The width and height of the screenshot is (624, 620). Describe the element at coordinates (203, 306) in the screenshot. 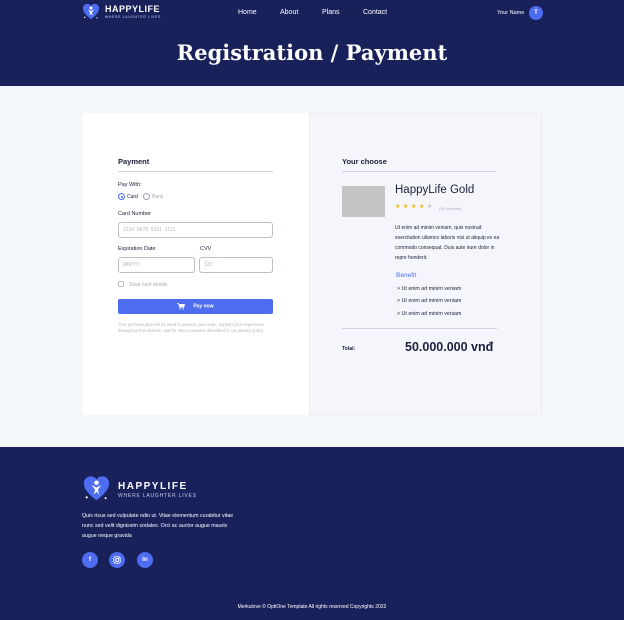

I see `pay-now-label: Pay now` at that location.